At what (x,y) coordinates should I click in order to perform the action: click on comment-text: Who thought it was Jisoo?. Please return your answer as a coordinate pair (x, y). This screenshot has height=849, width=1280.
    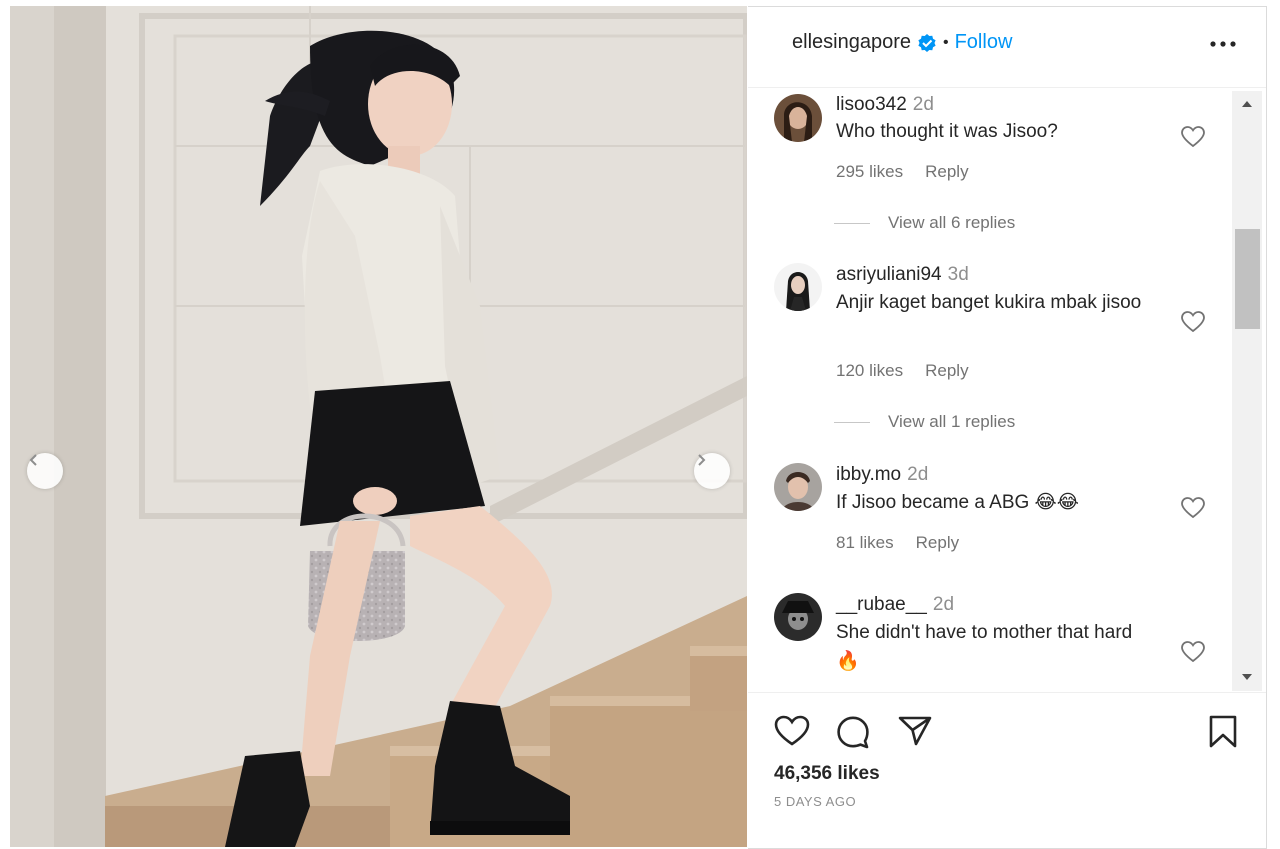
    Looking at the image, I should click on (947, 131).